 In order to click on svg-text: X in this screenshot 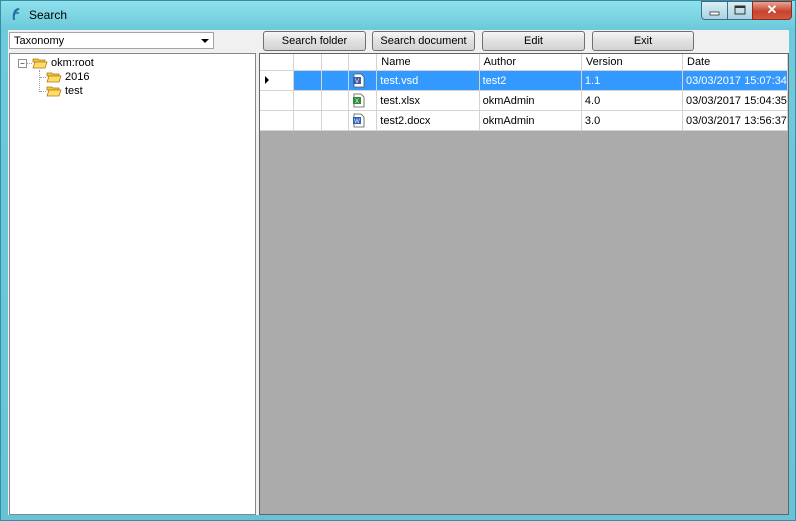, I will do `click(357, 102)`.